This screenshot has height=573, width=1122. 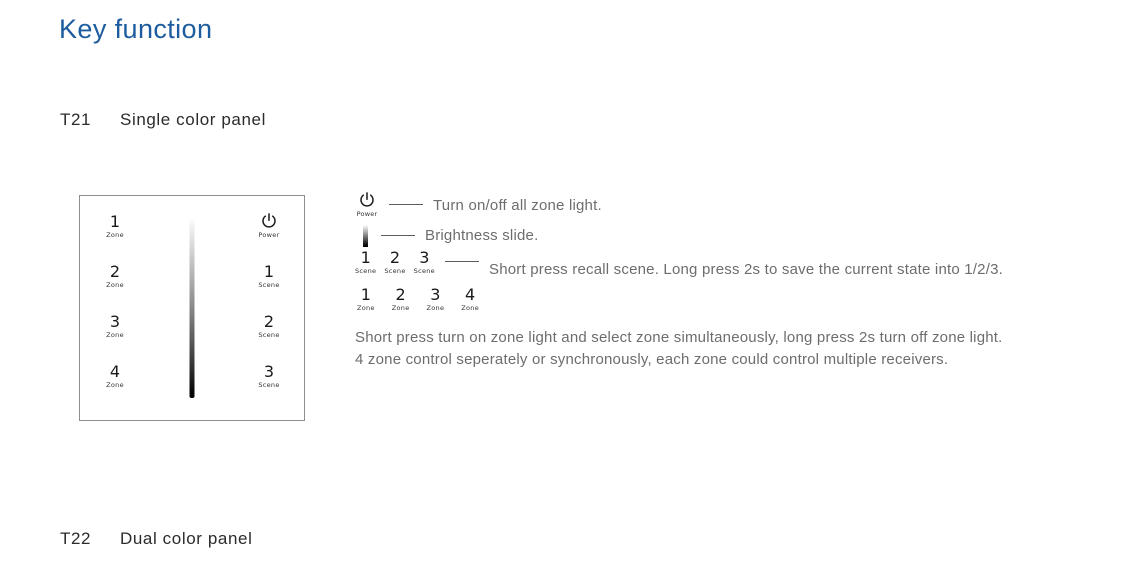 I want to click on legend-key-zone-3-label: Zone, so click(x=435, y=308).